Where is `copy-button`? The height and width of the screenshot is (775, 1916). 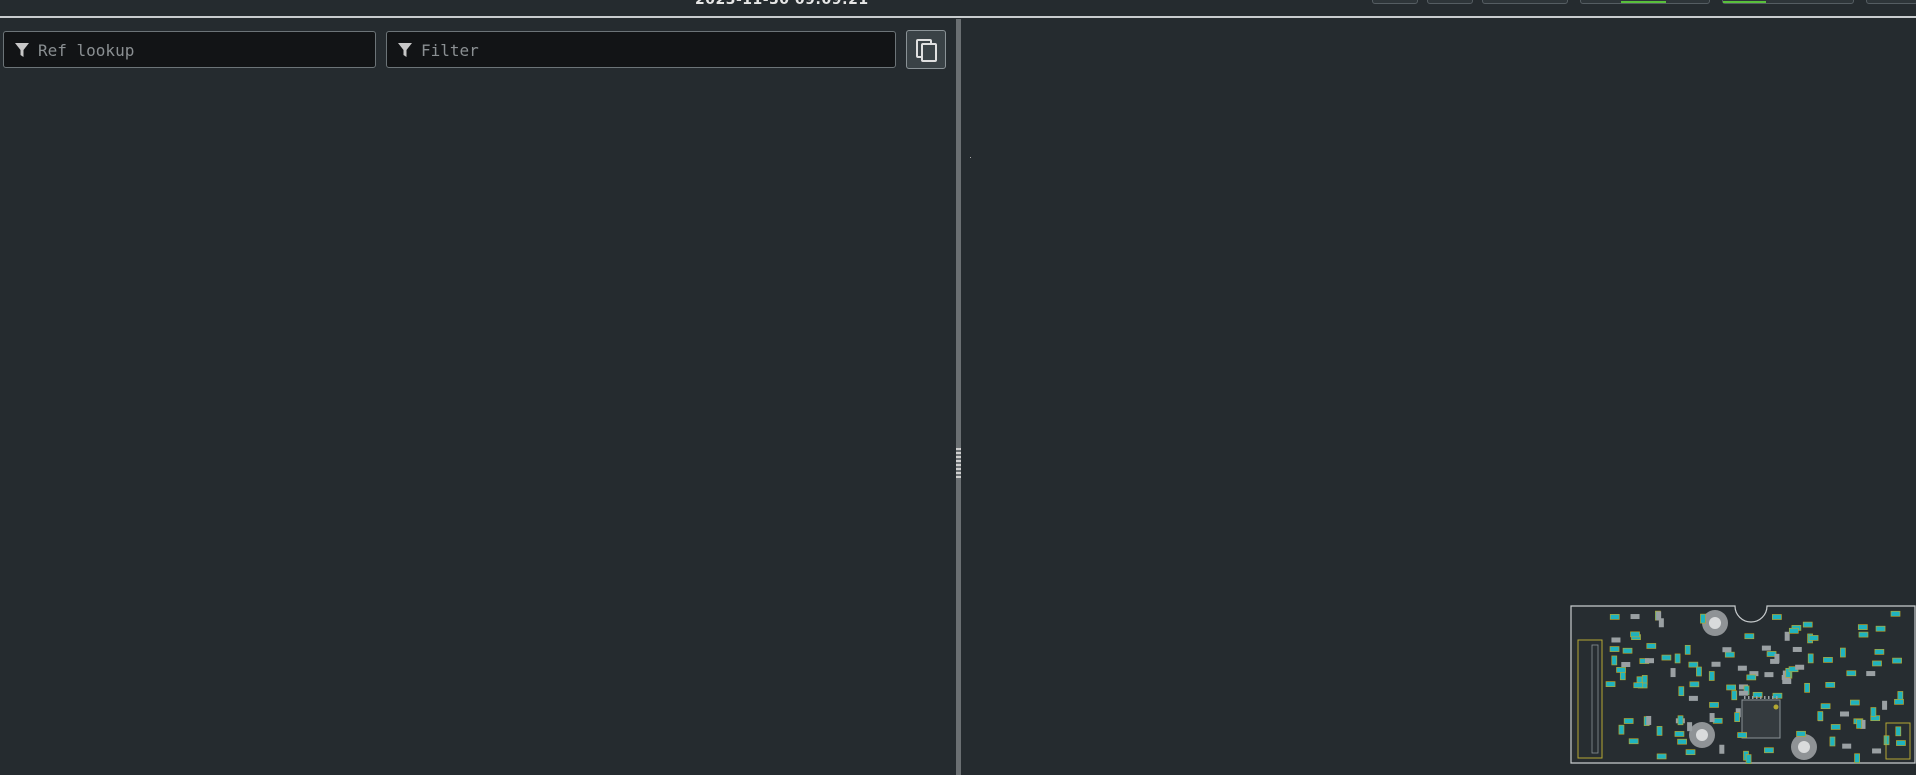
copy-button is located at coordinates (926, 49).